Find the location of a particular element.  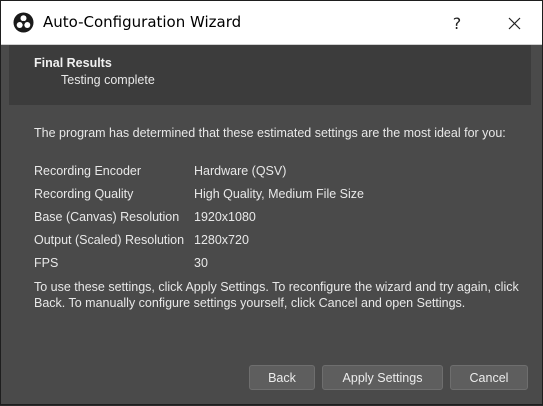

settings-row-base-resolution: Base (Canvas) Resolution 1920x1080 is located at coordinates (274, 219).